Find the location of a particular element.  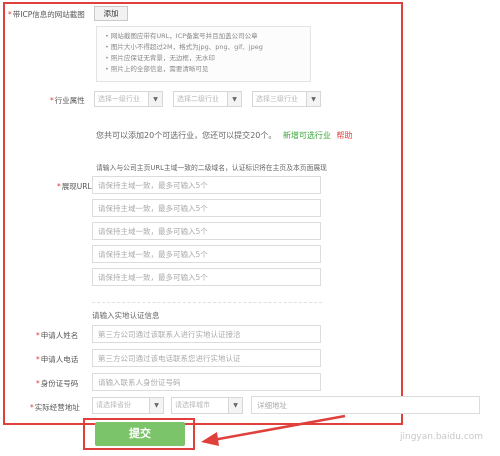

applicant-phone-label: *申请人电话 is located at coordinates (57, 359).